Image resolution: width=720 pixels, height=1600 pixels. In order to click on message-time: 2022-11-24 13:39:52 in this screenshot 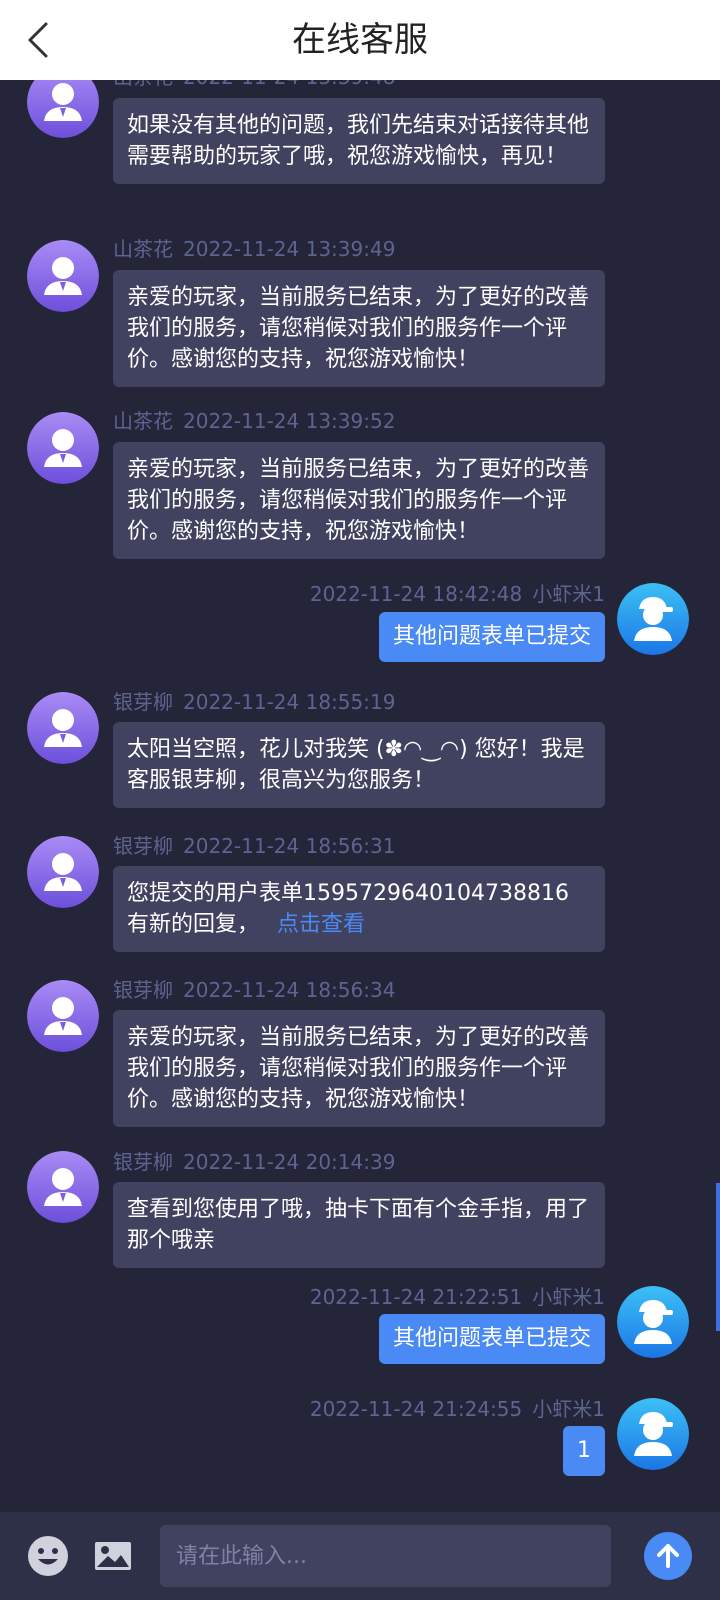, I will do `click(289, 421)`.